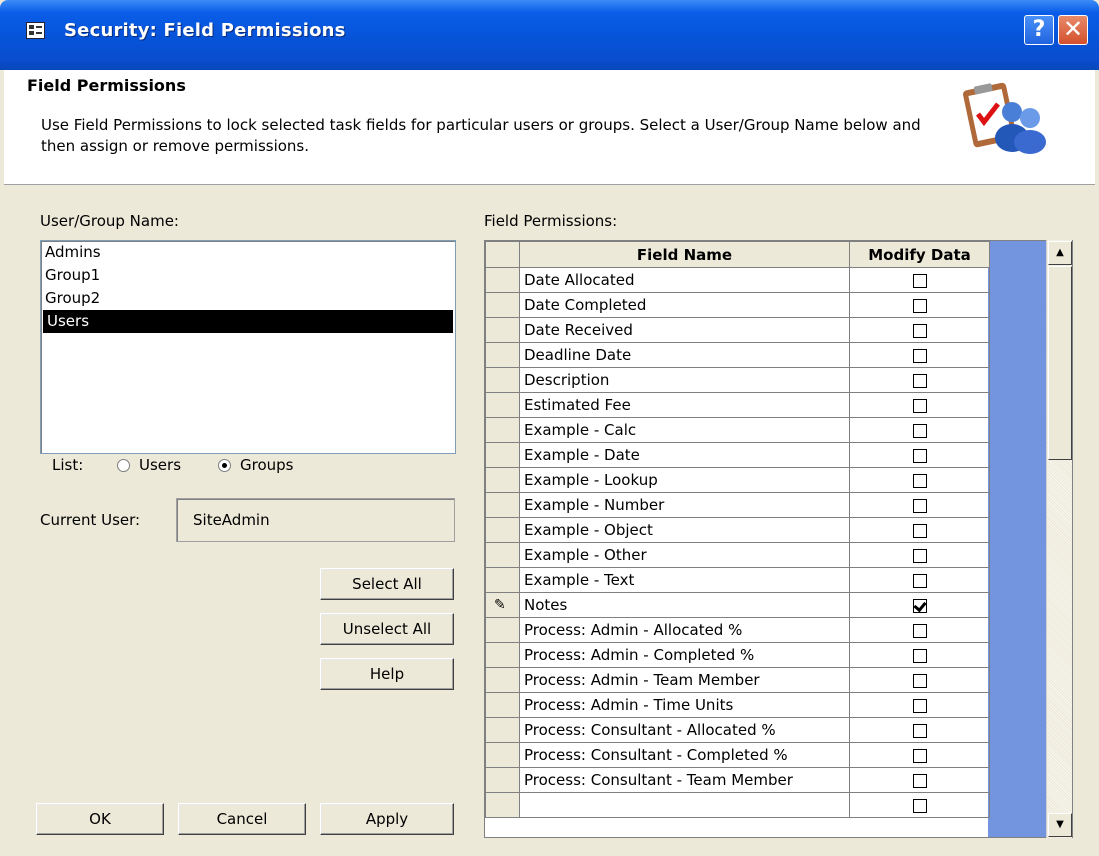  Describe the element at coordinates (387, 819) in the screenshot. I see `apply-button: Apply` at that location.